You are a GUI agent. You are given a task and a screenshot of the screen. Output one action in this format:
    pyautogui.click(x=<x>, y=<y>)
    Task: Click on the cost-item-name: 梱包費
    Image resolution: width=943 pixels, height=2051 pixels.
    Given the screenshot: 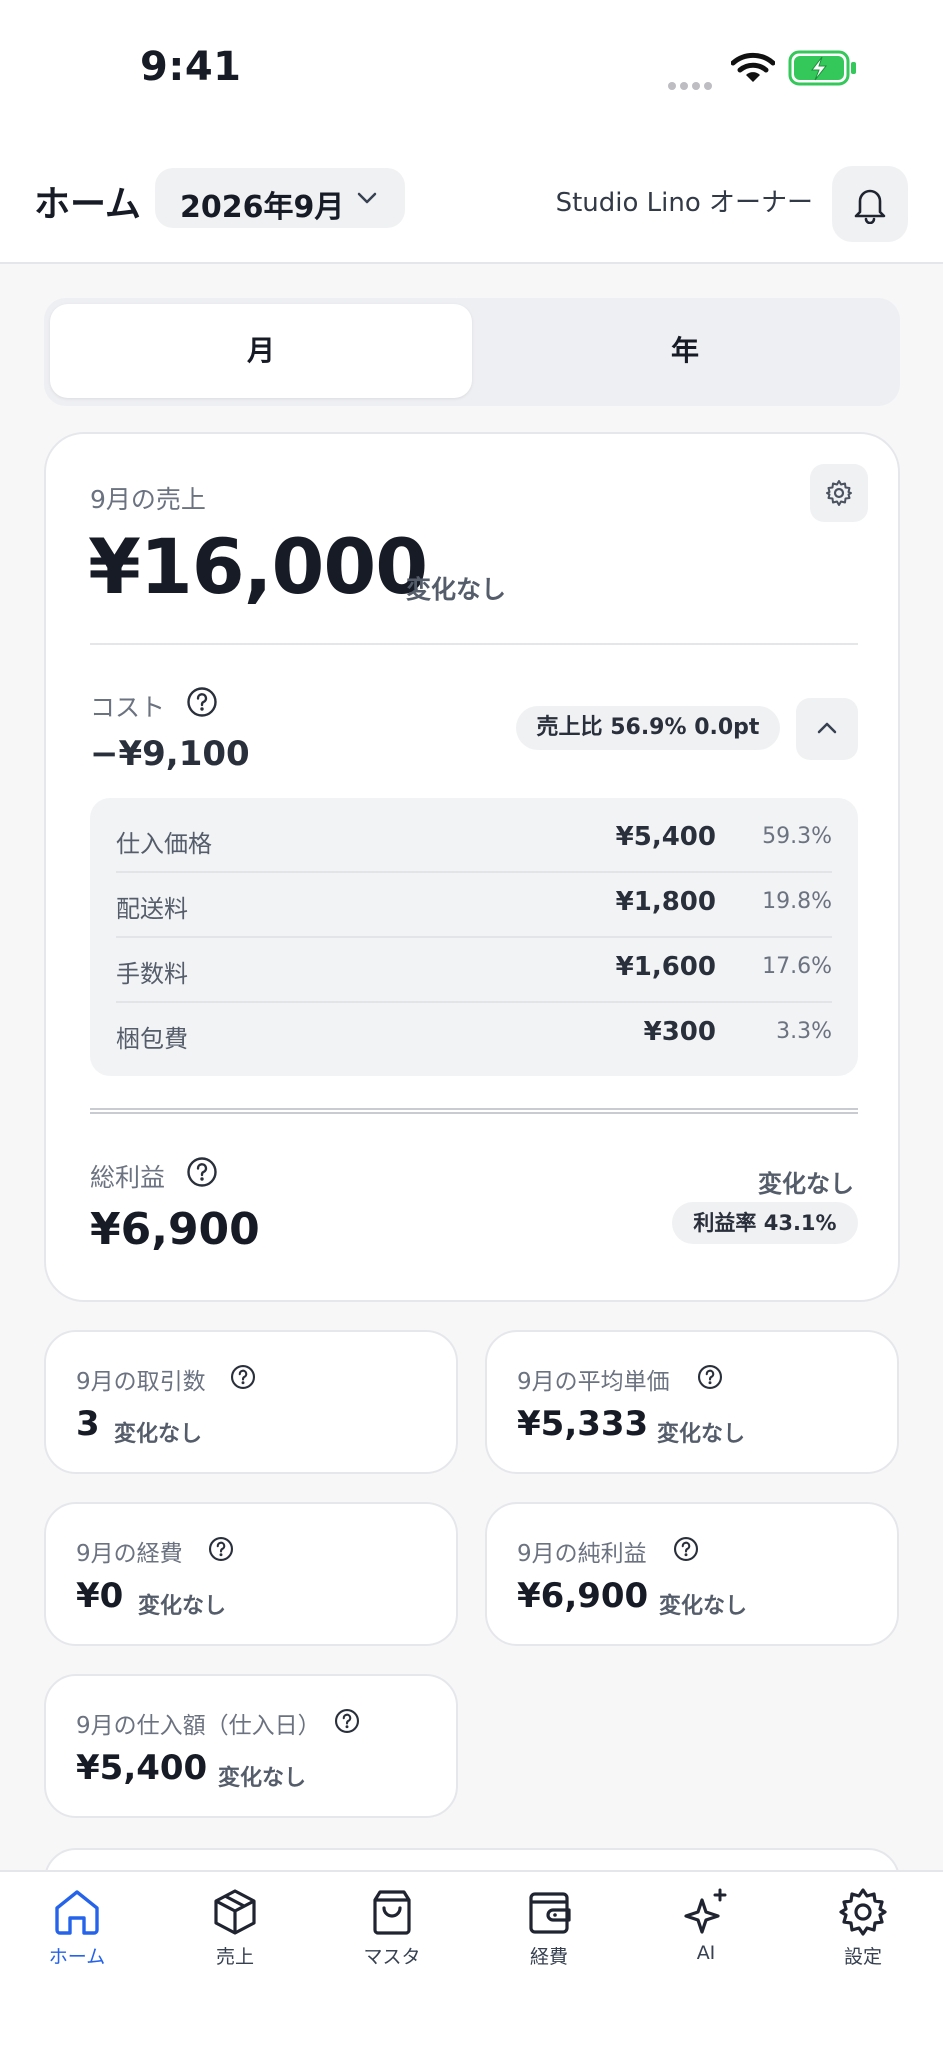 What is the action you would take?
    pyautogui.click(x=152, y=1039)
    